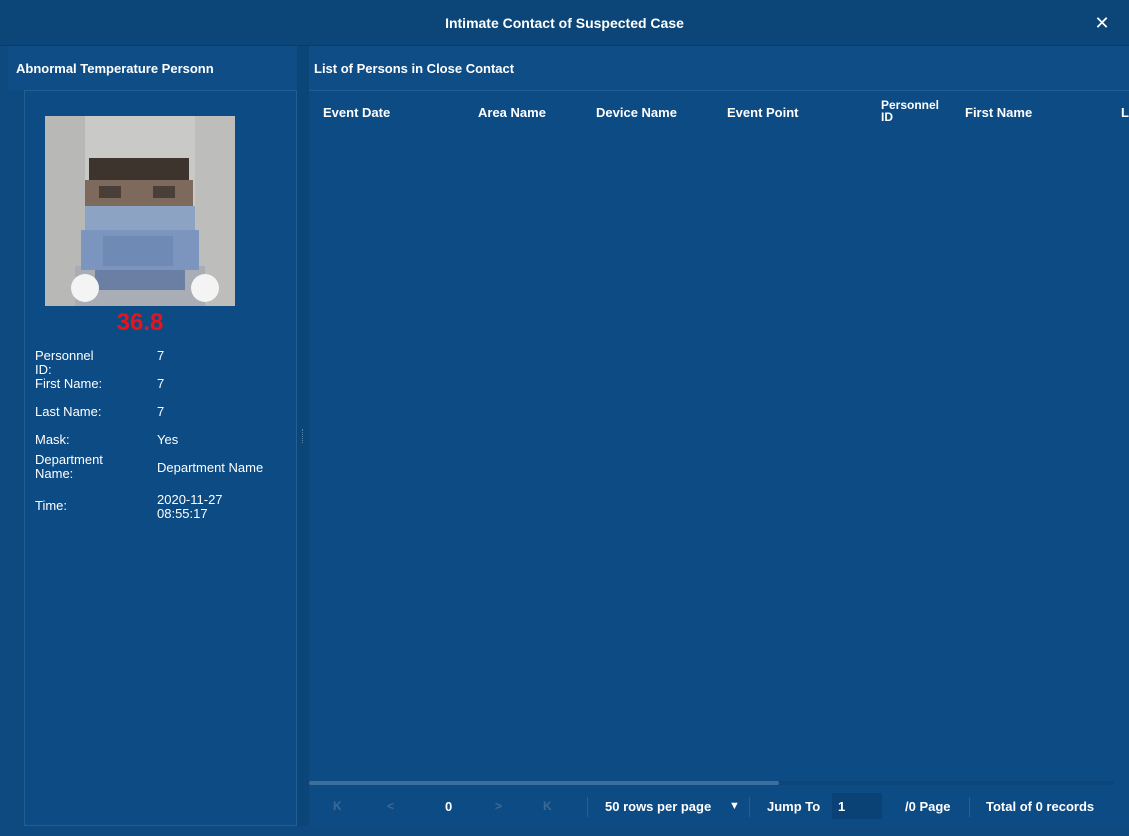  Describe the element at coordinates (498, 806) in the screenshot. I see `next-page-icon: >` at that location.